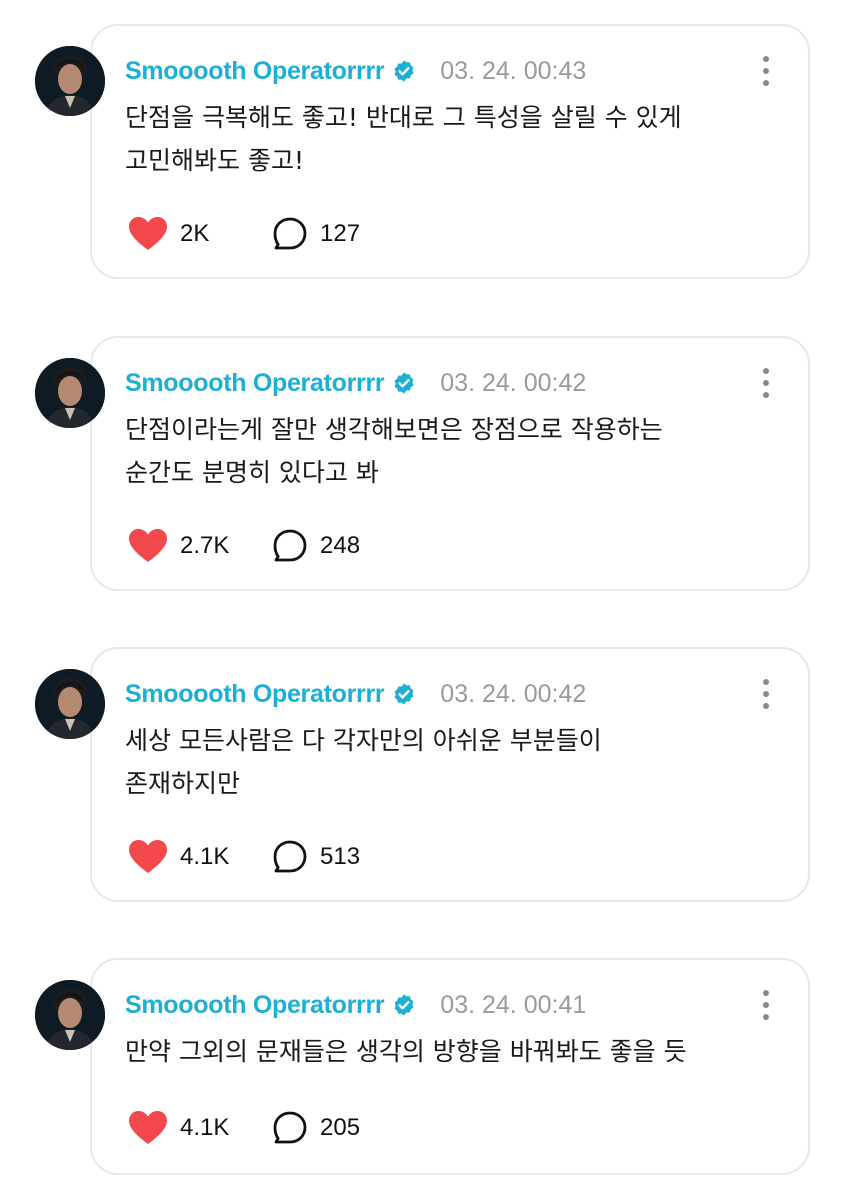 This screenshot has width=849, height=1200. Describe the element at coordinates (252, 472) in the screenshot. I see `comment-text-line: 순간도 분명히 있다고 봐` at that location.